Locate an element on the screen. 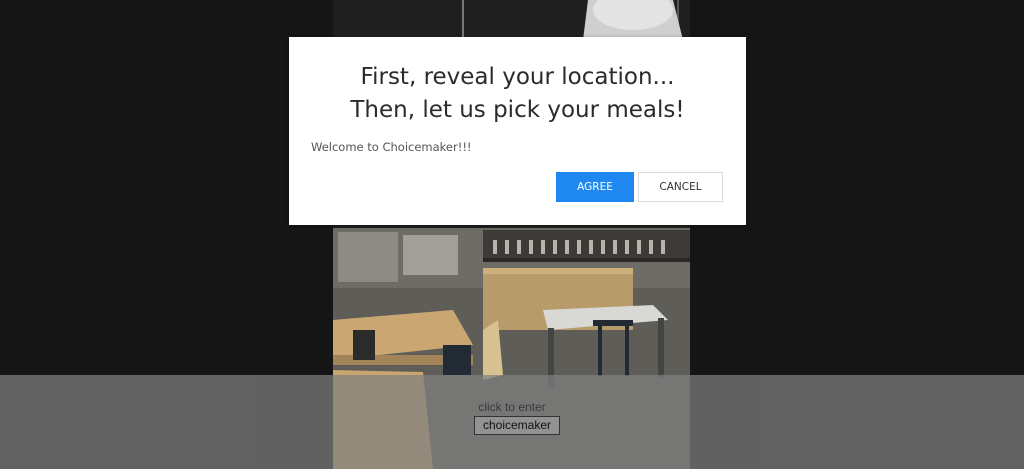 Image resolution: width=1024 pixels, height=469 pixels. enter-choicemaker-button: choicemaker is located at coordinates (517, 425).